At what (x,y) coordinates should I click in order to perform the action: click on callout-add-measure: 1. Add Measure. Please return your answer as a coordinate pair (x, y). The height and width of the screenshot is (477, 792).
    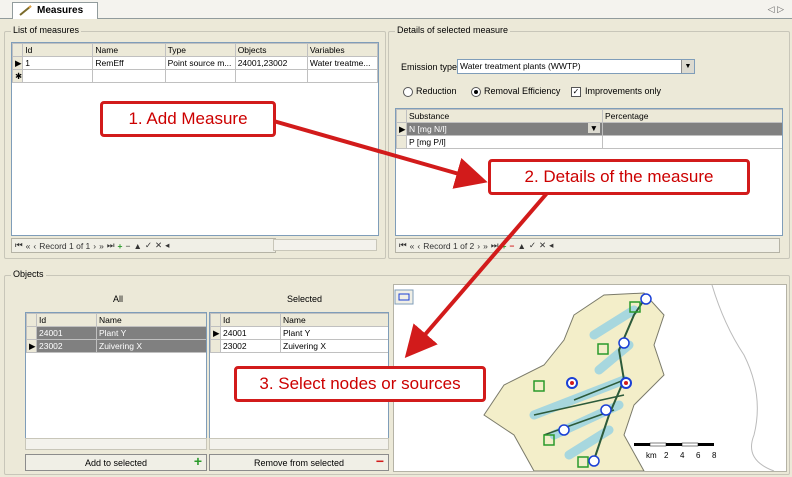
    Looking at the image, I should click on (188, 119).